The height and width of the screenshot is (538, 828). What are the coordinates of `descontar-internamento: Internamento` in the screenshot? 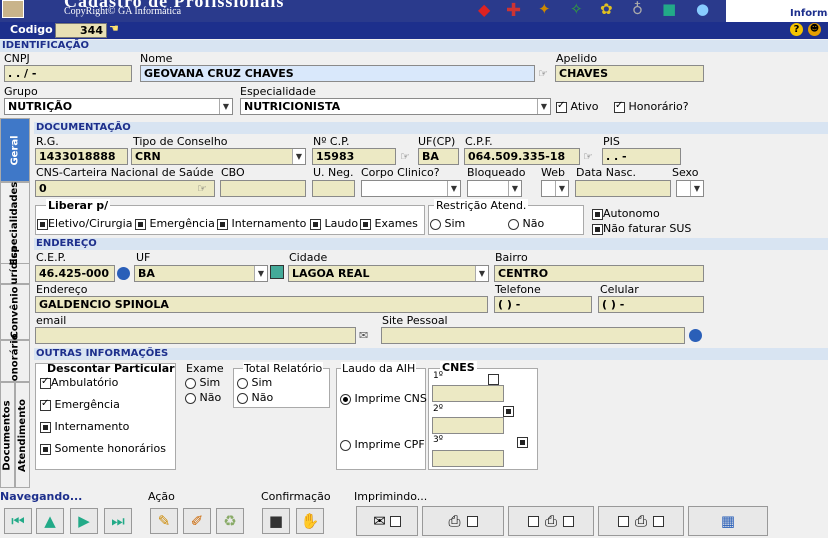 It's located at (84, 426).